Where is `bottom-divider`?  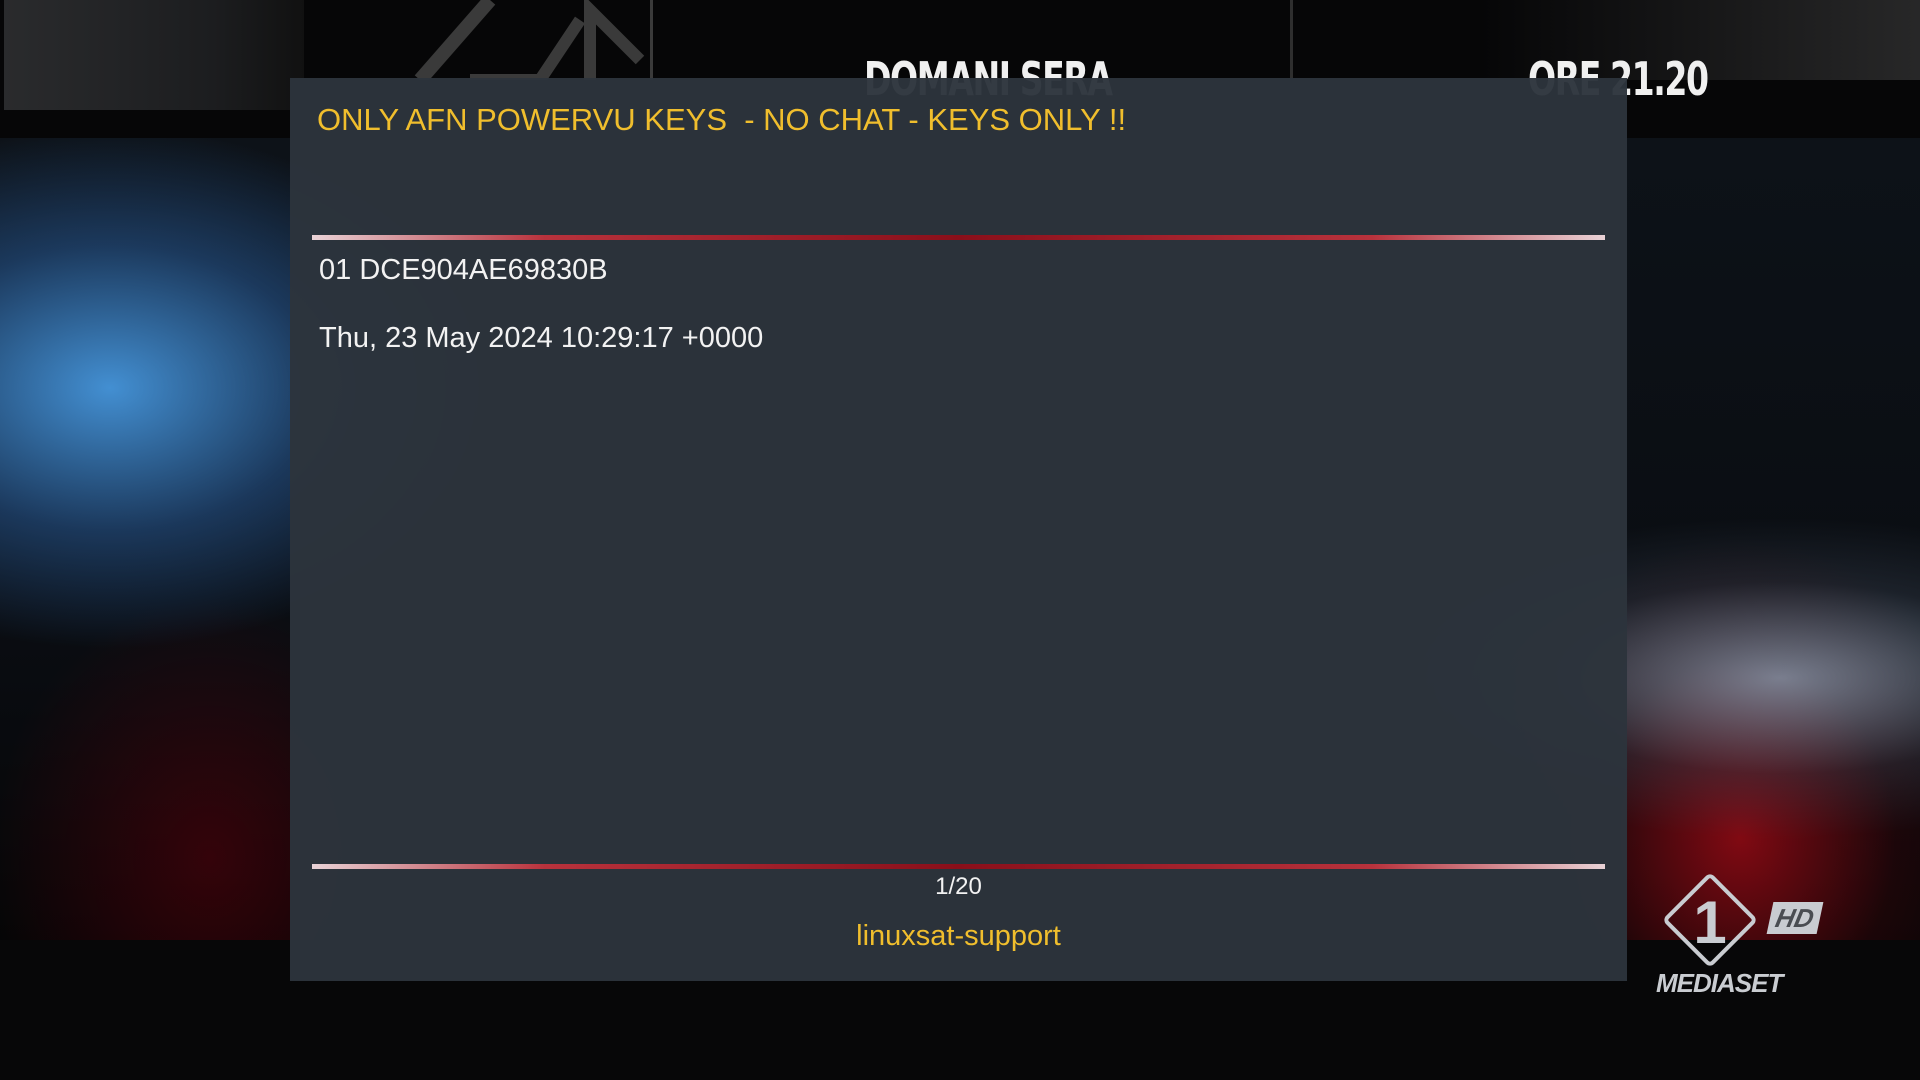
bottom-divider is located at coordinates (958, 866).